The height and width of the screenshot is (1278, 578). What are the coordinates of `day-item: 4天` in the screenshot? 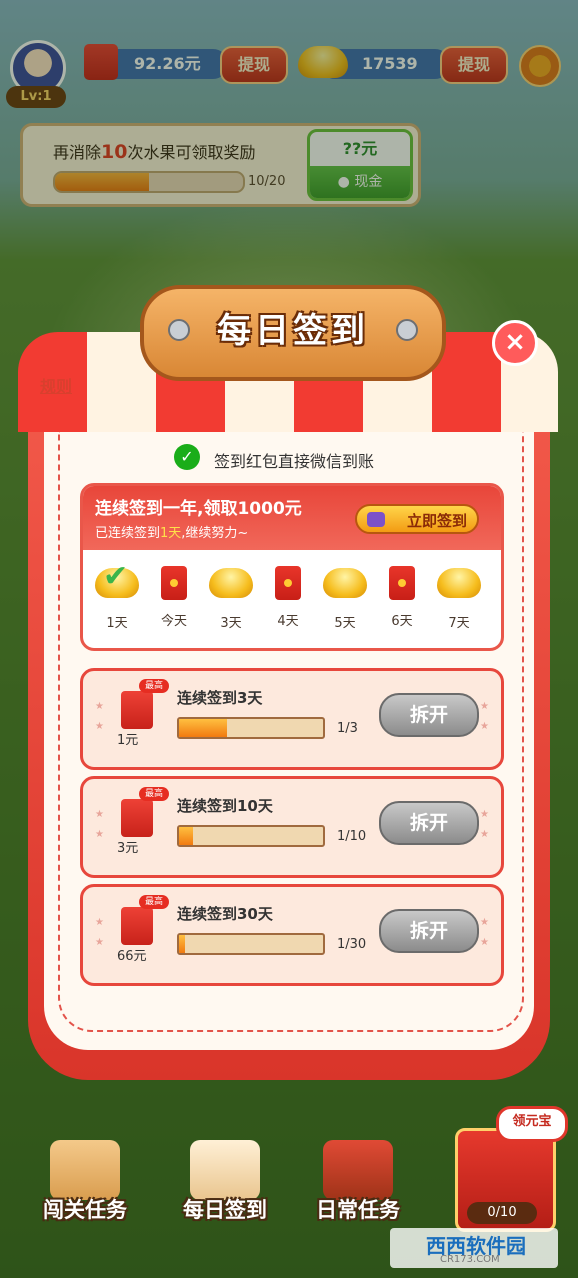 It's located at (288, 597).